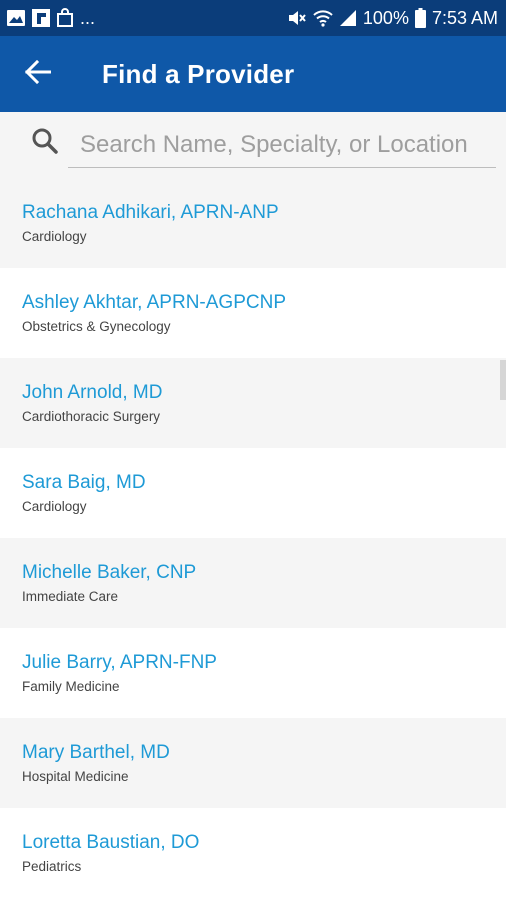 This screenshot has height=900, width=506. What do you see at coordinates (253, 18) in the screenshot?
I see `status-bar: ... 100% 7:53 AM` at bounding box center [253, 18].